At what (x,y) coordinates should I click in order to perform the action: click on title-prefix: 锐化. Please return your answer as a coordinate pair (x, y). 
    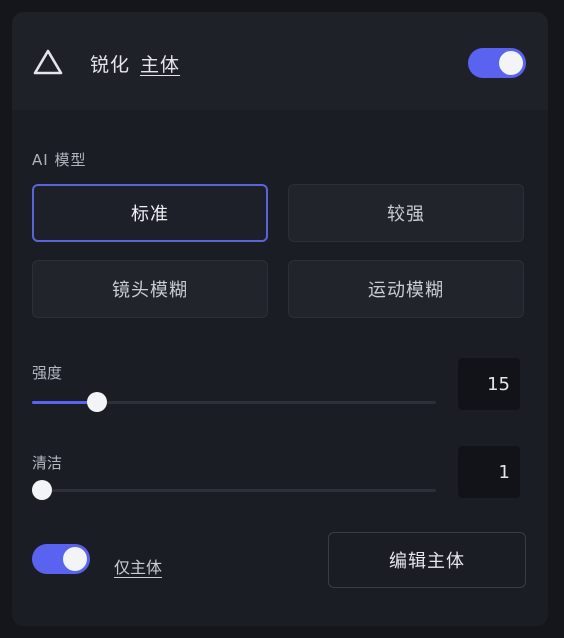
    Looking at the image, I should click on (110, 65).